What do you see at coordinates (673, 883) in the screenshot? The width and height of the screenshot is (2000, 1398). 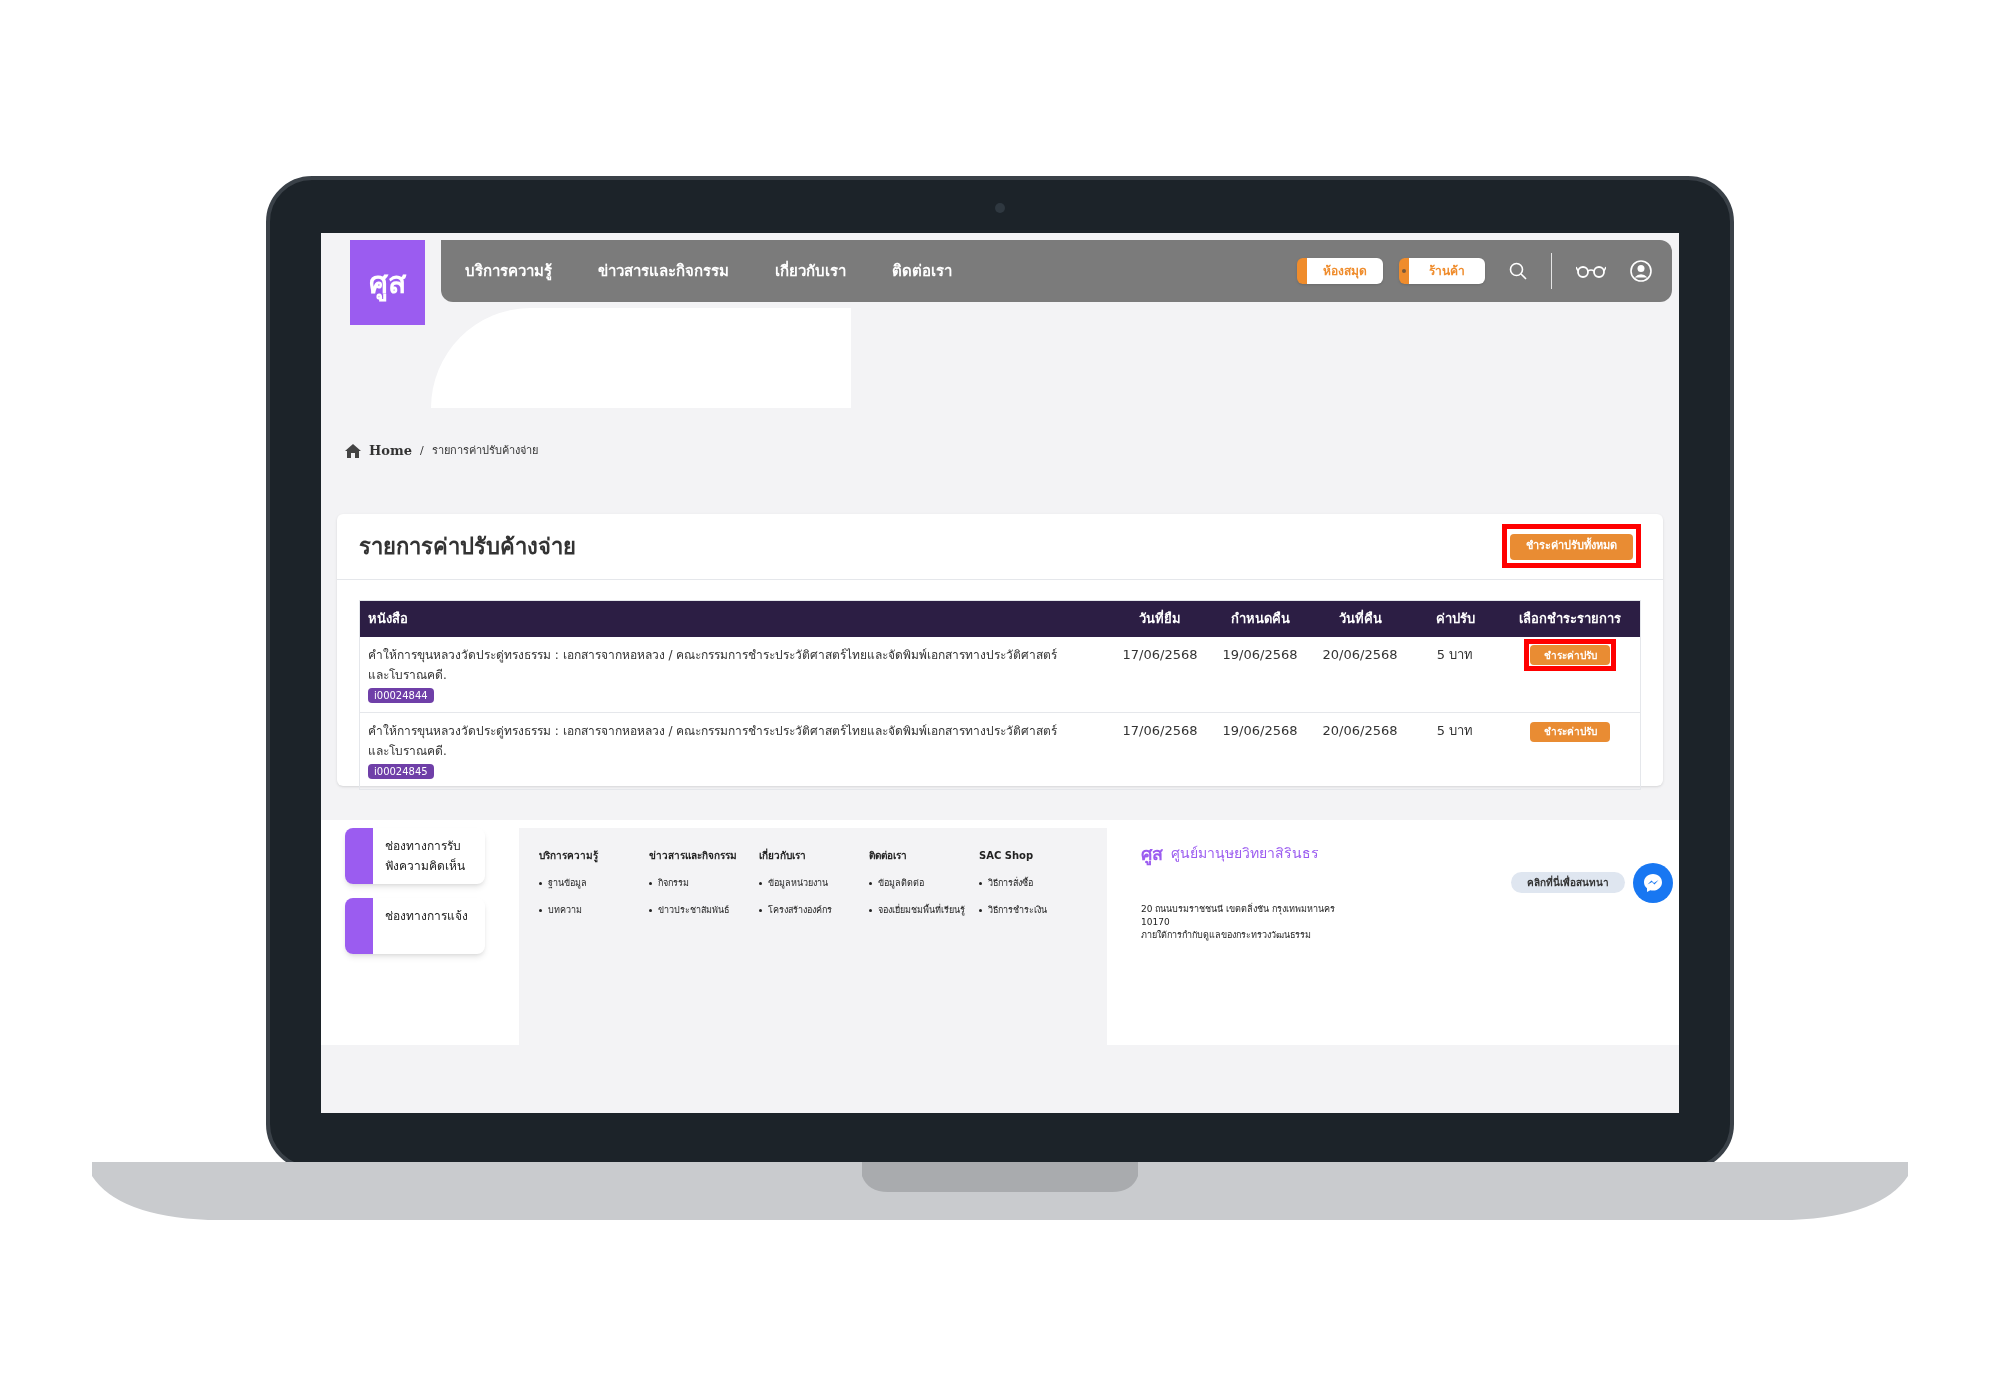 I see `footer-link: กิจกรรม` at bounding box center [673, 883].